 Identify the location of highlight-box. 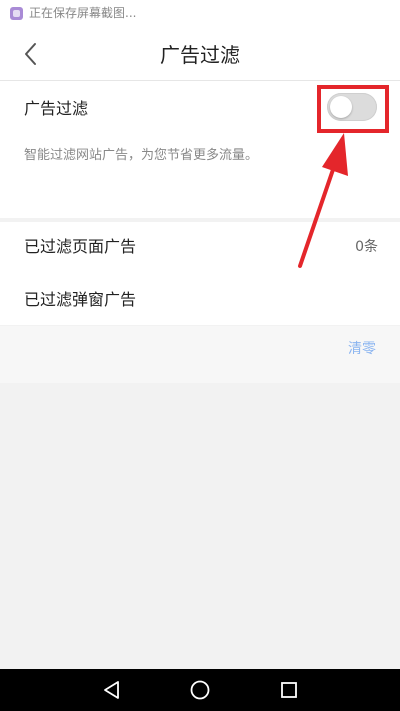
(353, 109).